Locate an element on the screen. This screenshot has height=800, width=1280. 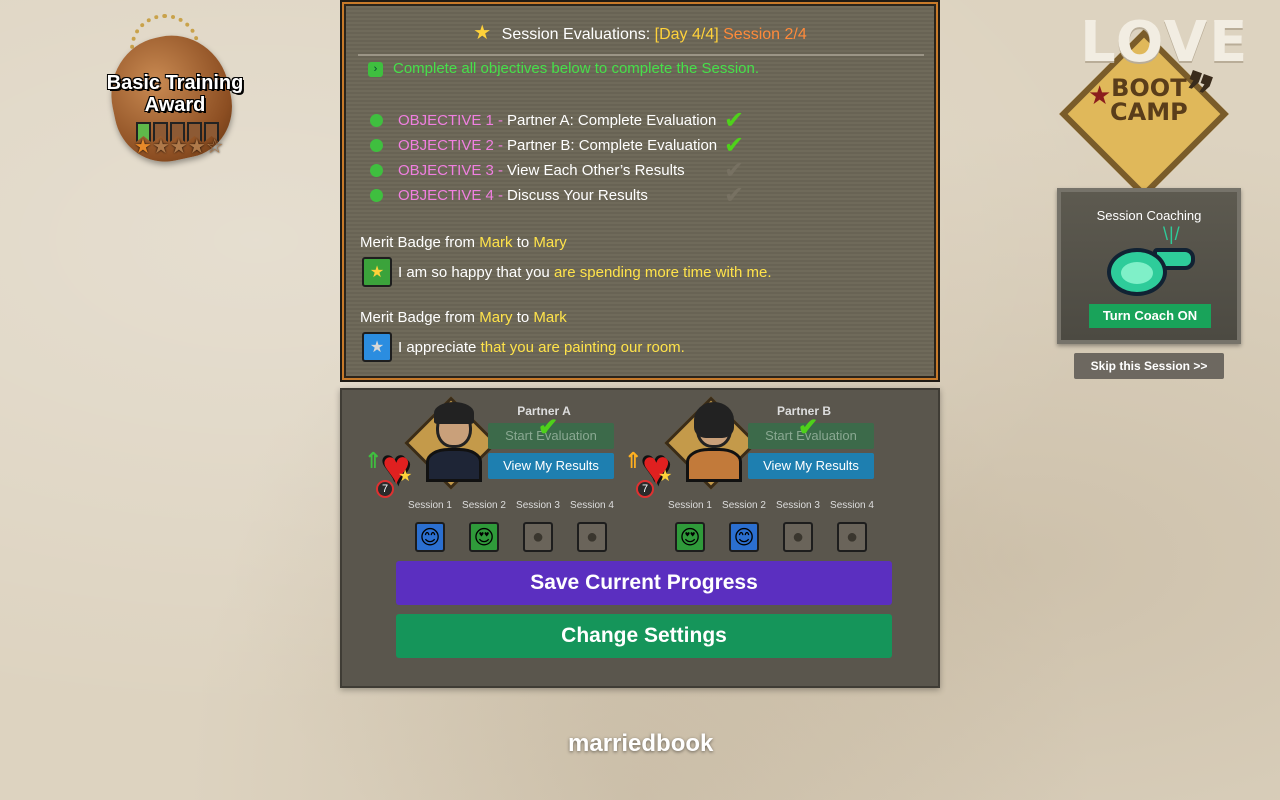
turn-coach-on-button: Turn Coach ON is located at coordinates (1150, 316).